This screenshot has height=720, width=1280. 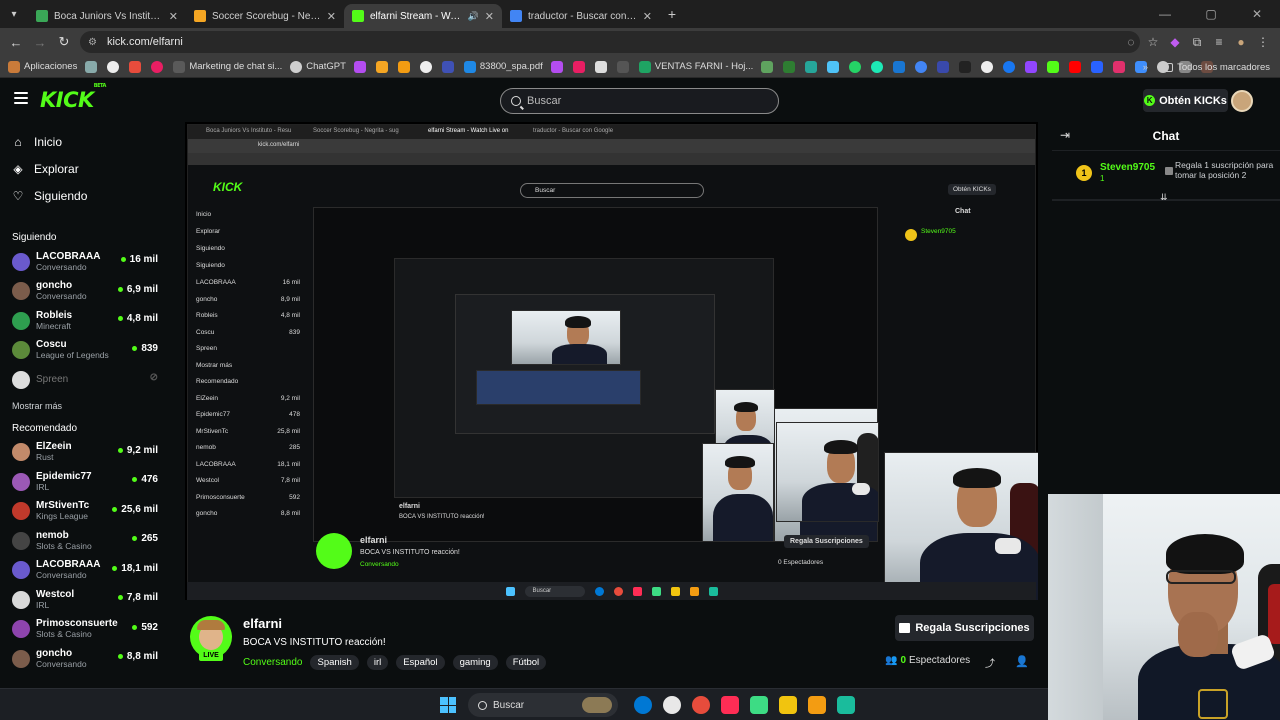 What do you see at coordinates (16, 42) in the screenshot?
I see `back-icon: ←` at bounding box center [16, 42].